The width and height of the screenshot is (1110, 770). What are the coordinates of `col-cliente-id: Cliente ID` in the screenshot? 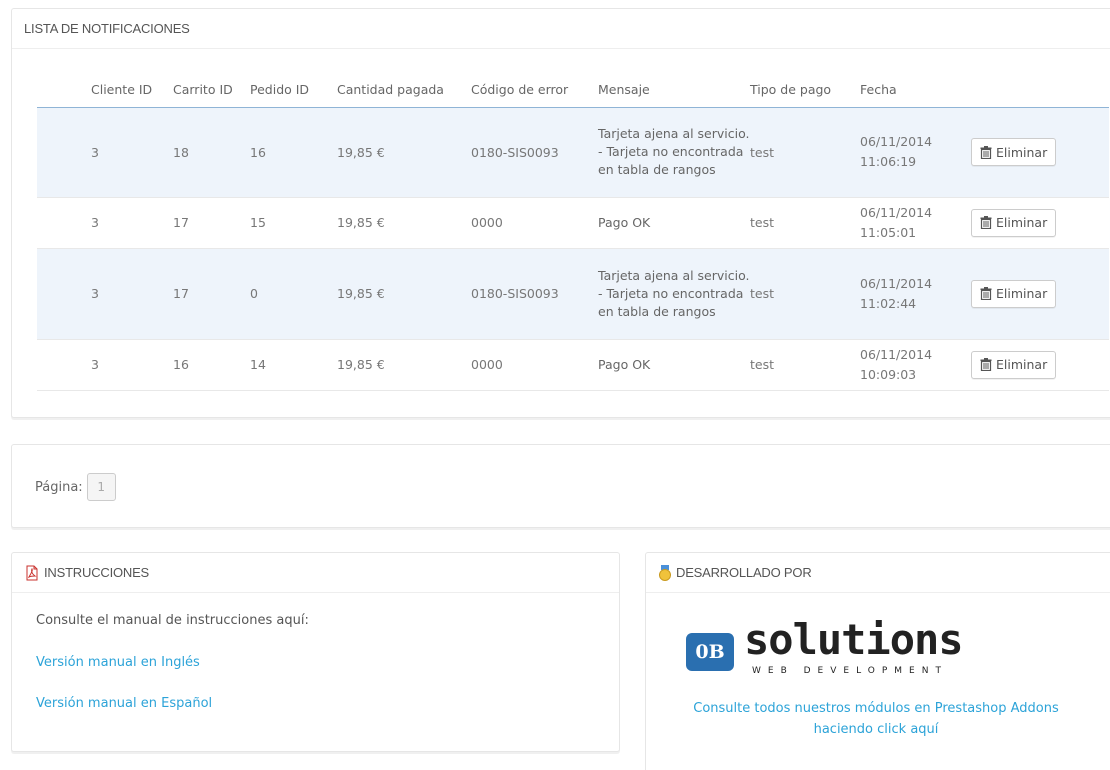 It's located at (132, 90).